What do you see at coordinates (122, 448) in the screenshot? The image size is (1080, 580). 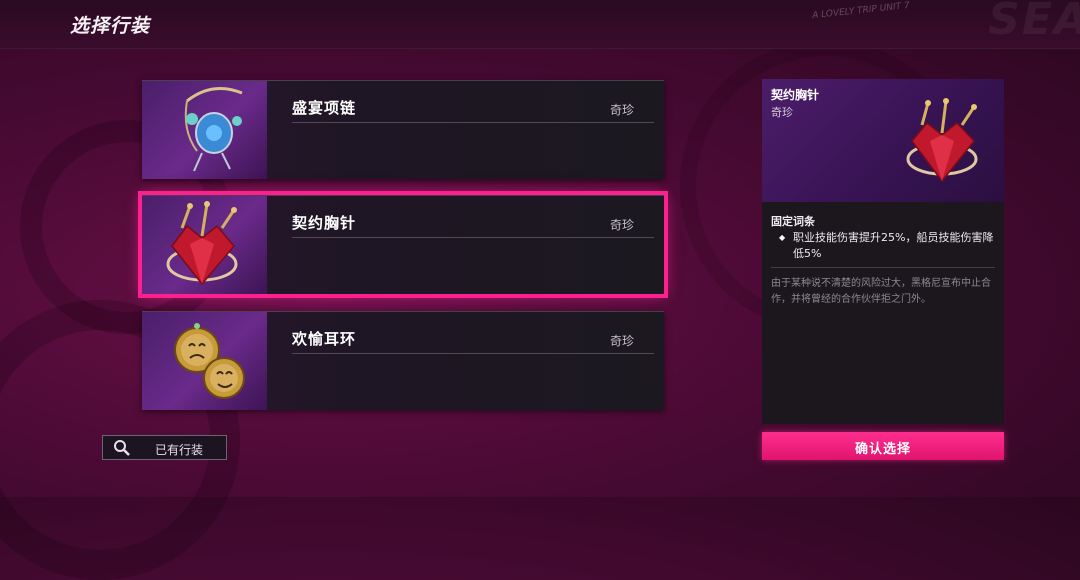 I see `magnifier-icon` at bounding box center [122, 448].